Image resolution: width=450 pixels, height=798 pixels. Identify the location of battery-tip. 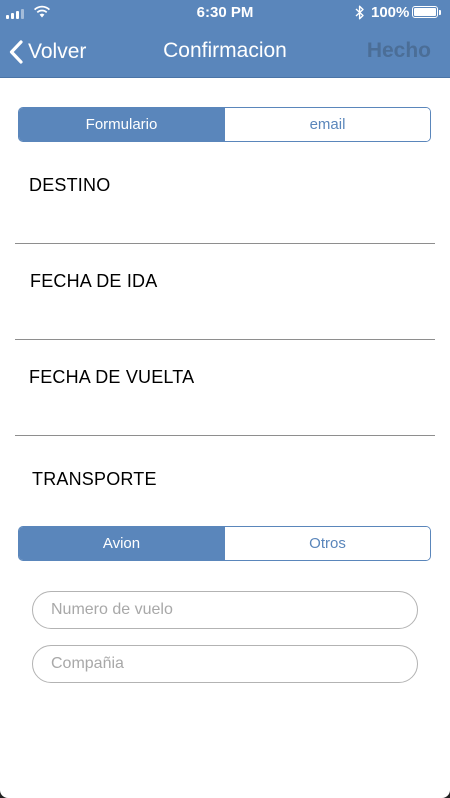
(440, 12).